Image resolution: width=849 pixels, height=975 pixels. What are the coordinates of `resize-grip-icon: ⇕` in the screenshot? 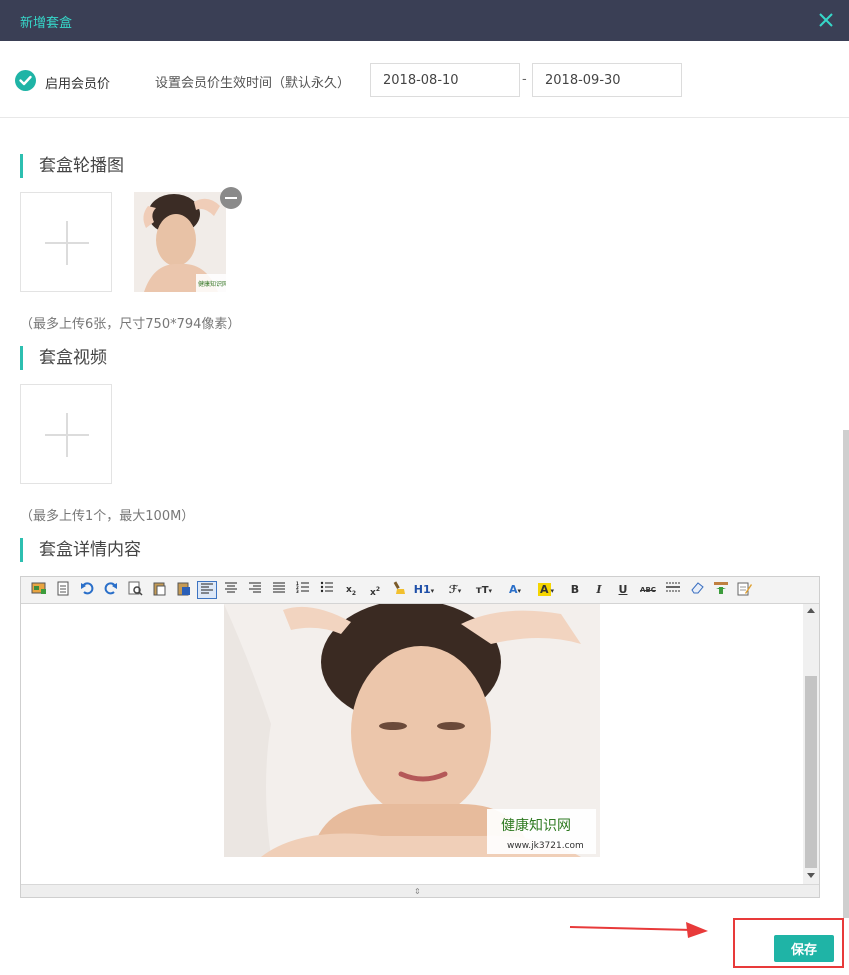 It's located at (417, 891).